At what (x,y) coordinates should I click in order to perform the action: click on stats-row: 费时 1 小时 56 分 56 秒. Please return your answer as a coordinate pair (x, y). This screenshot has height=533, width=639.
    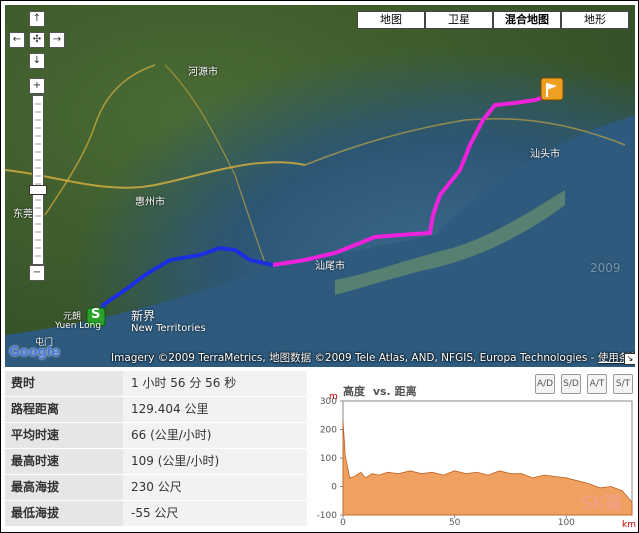
    Looking at the image, I should click on (156, 384).